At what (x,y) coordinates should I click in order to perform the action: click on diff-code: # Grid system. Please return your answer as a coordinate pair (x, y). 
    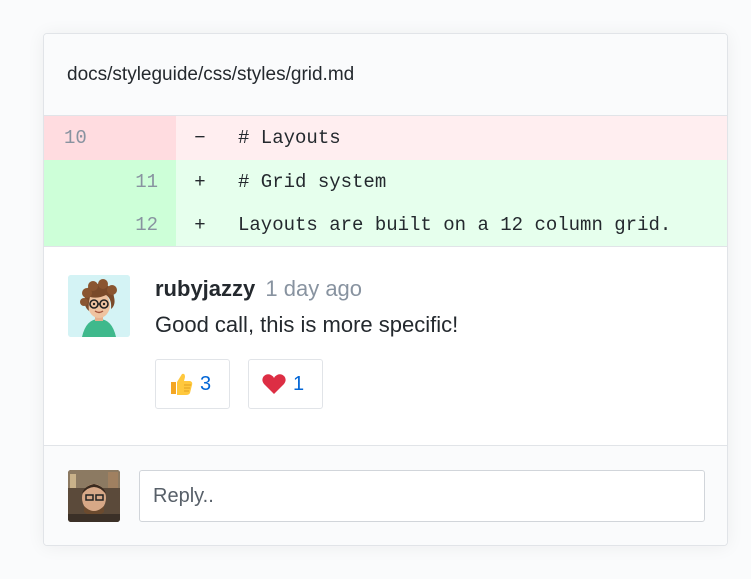
    Looking at the image, I should click on (312, 182).